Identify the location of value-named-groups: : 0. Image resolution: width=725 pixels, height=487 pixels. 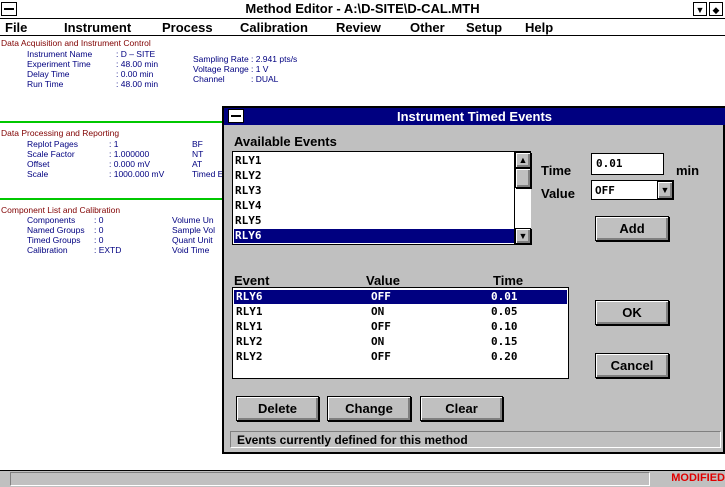
(99, 230).